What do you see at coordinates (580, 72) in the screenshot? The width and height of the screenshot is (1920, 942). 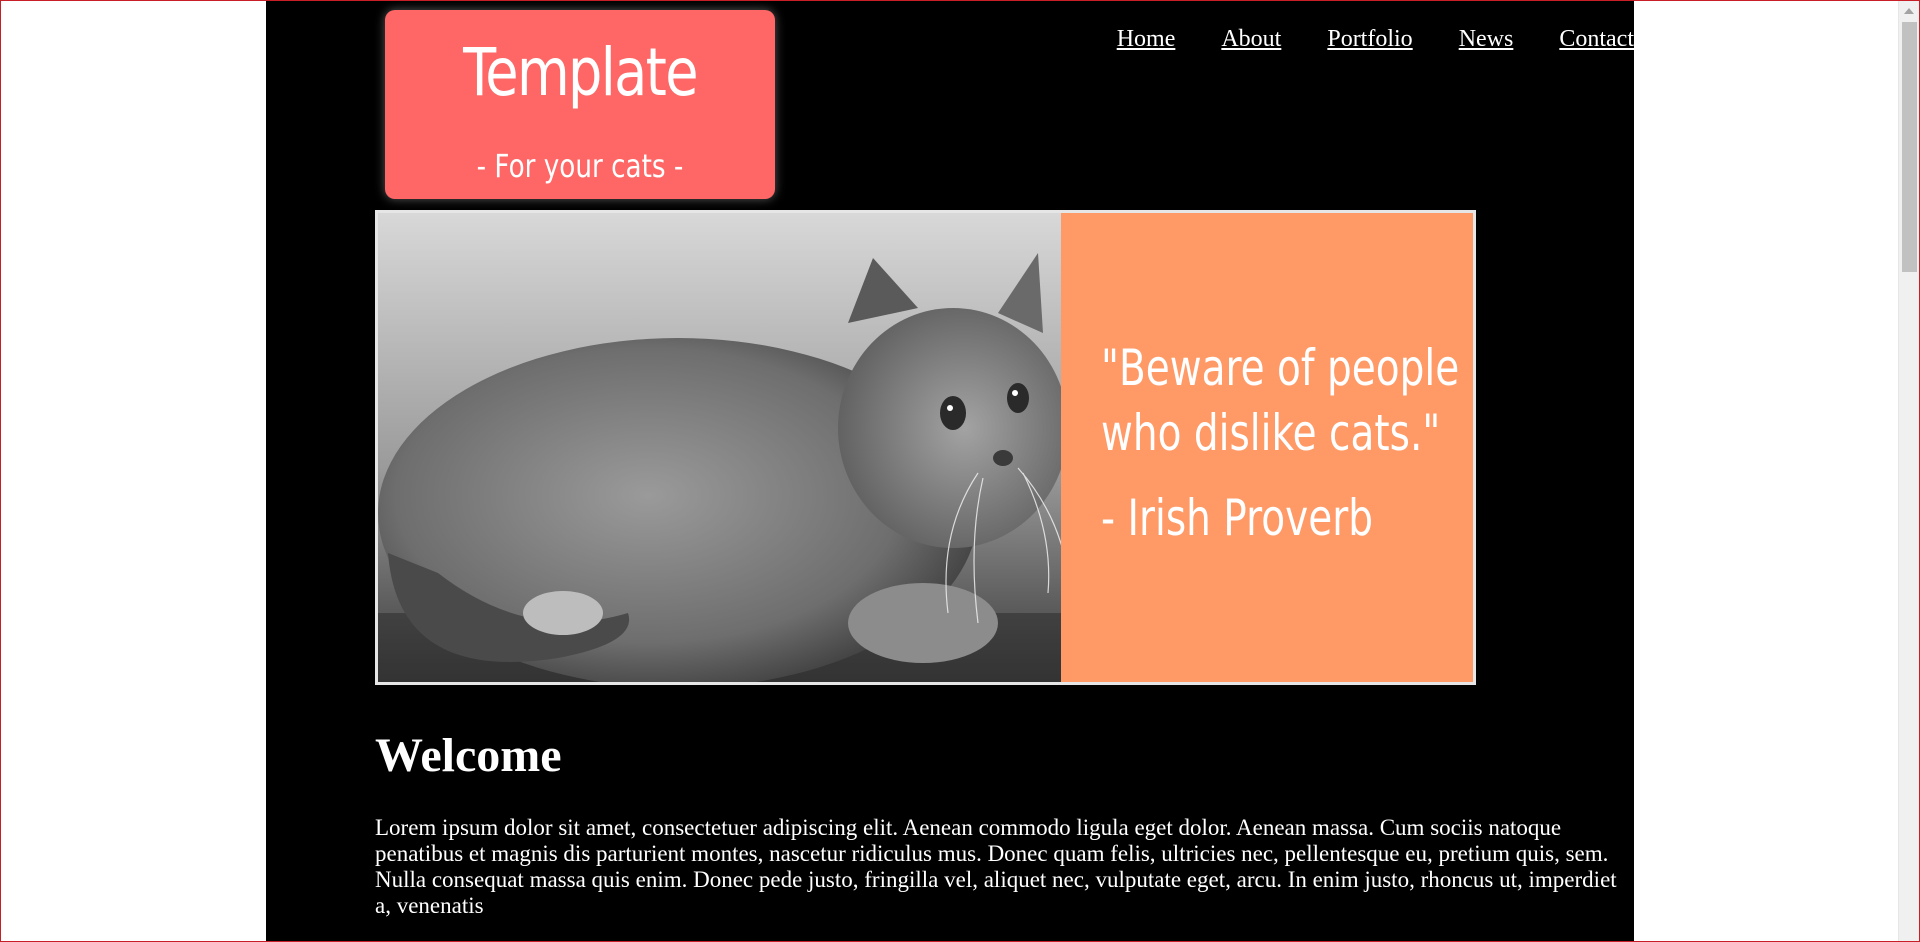 I see `logo-title: Template` at bounding box center [580, 72].